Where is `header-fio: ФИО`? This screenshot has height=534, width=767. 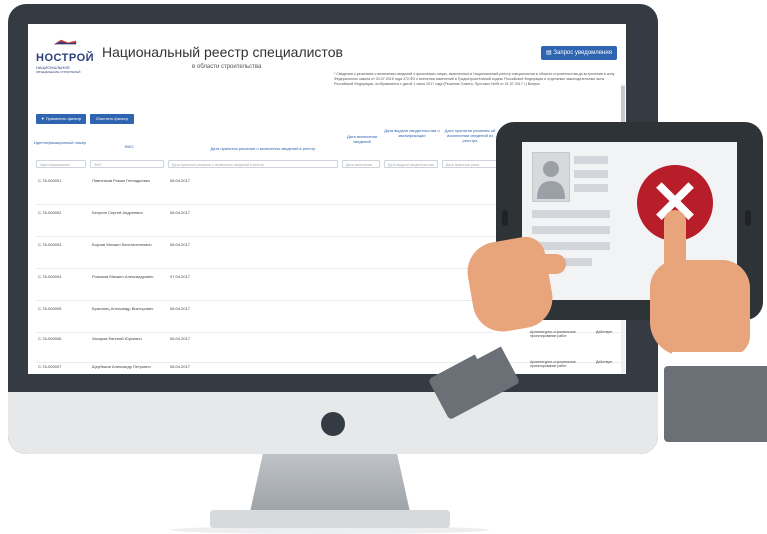
header-fio: ФИО is located at coordinates (129, 146).